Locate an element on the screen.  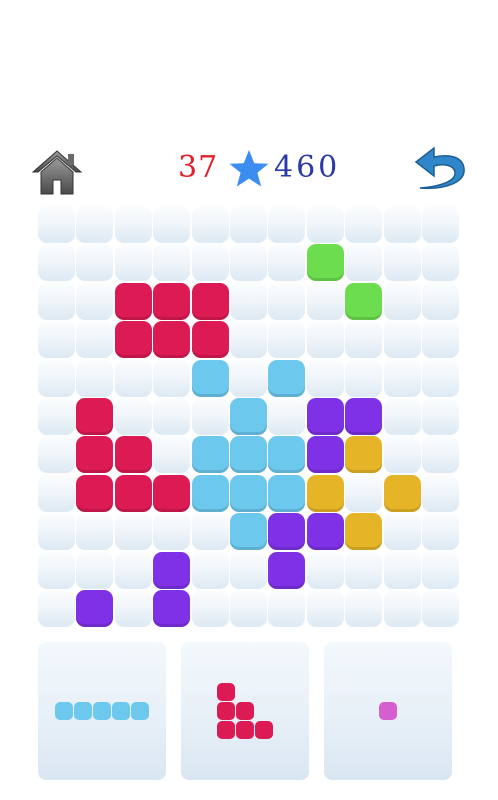
home-button is located at coordinates (57, 172).